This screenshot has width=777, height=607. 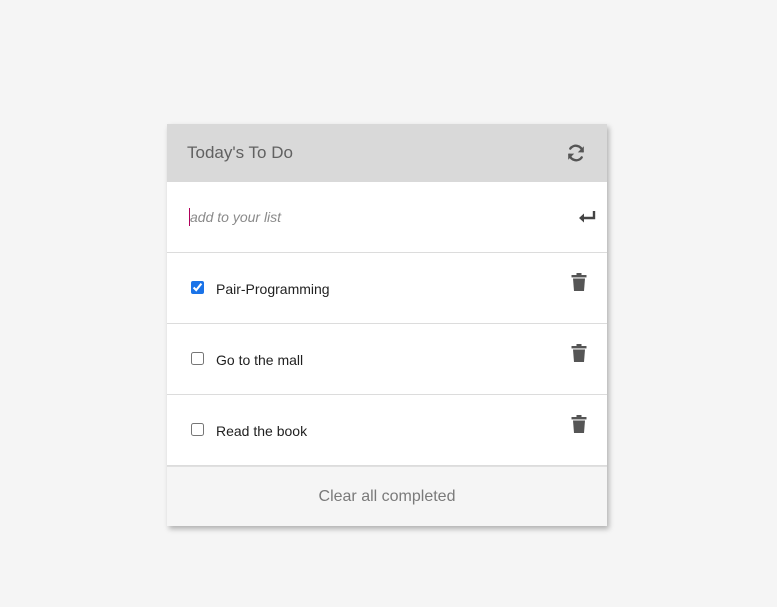 I want to click on refresh-icon, so click(x=576, y=153).